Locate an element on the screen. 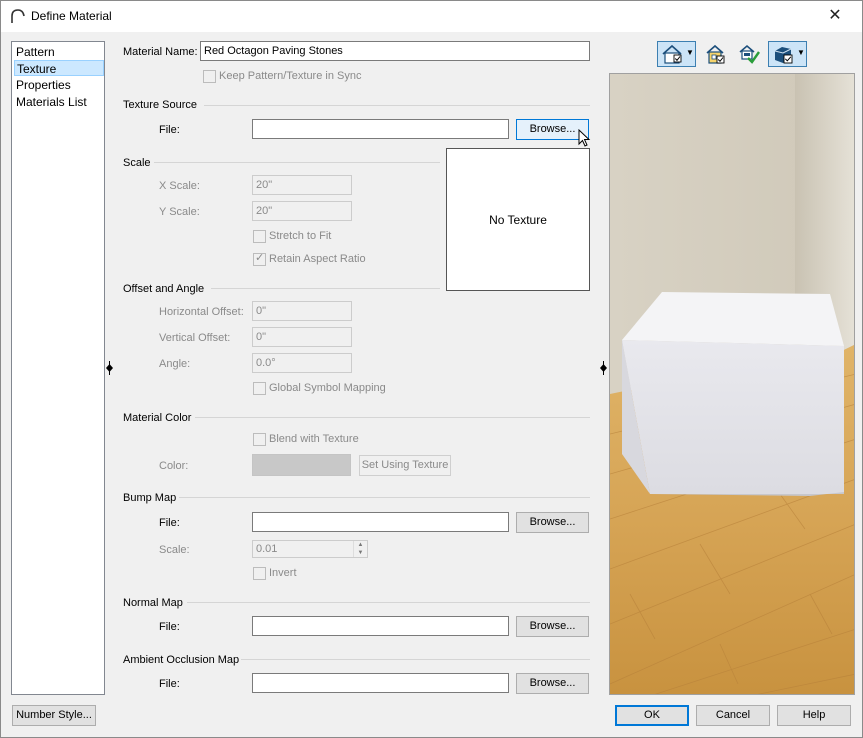  material-check-icon is located at coordinates (749, 54).